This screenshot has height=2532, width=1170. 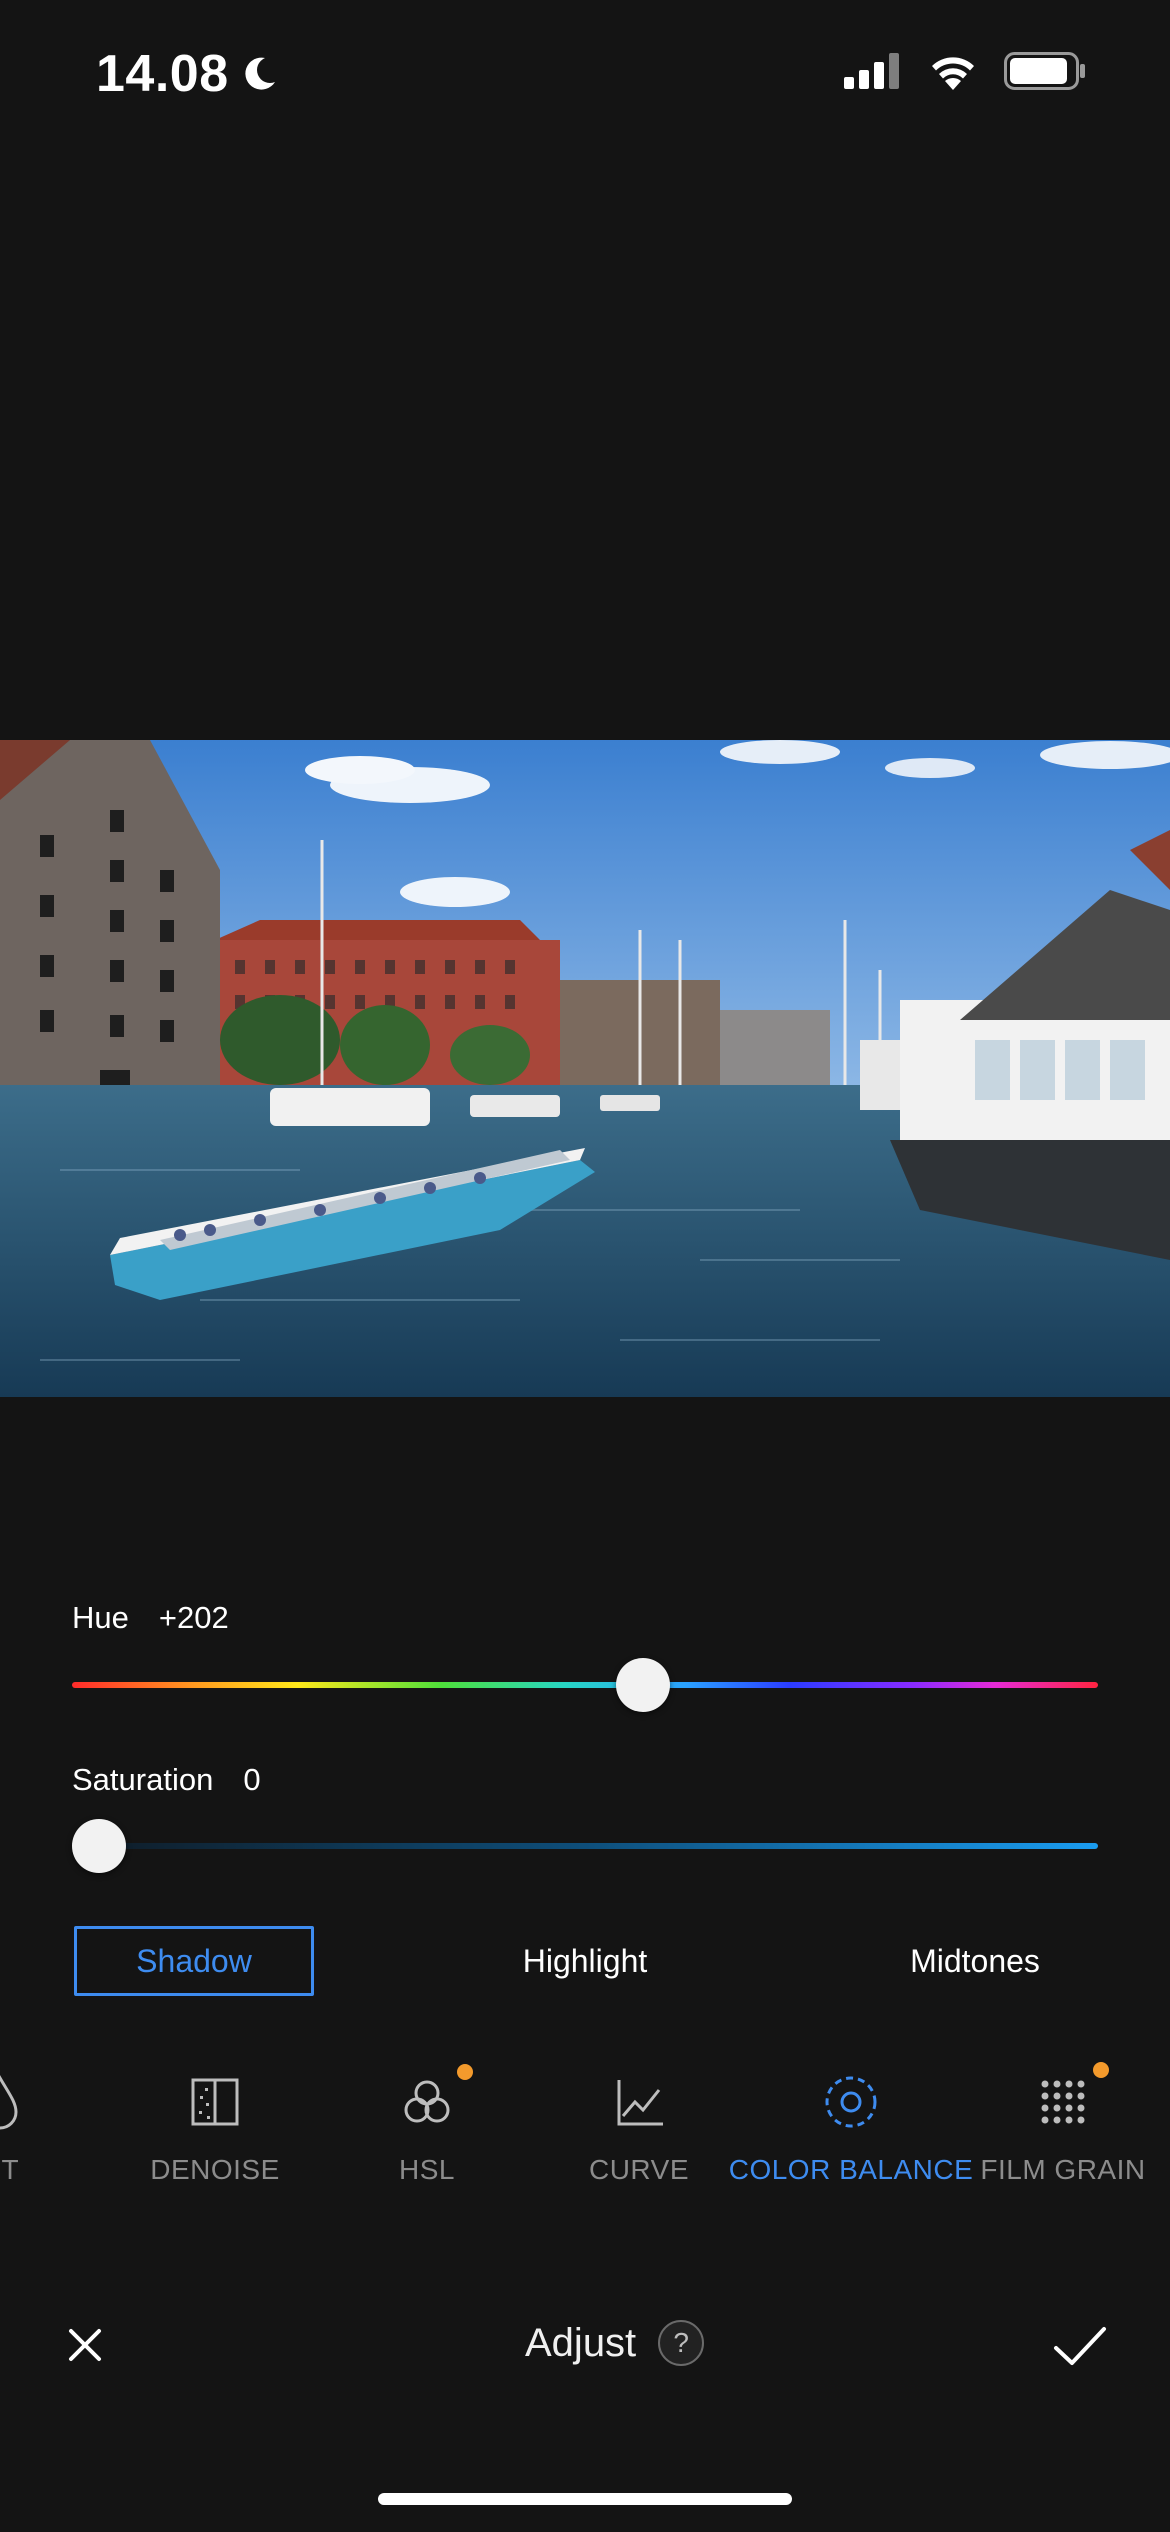 I want to click on hue-value: +202, so click(x=193, y=1617).